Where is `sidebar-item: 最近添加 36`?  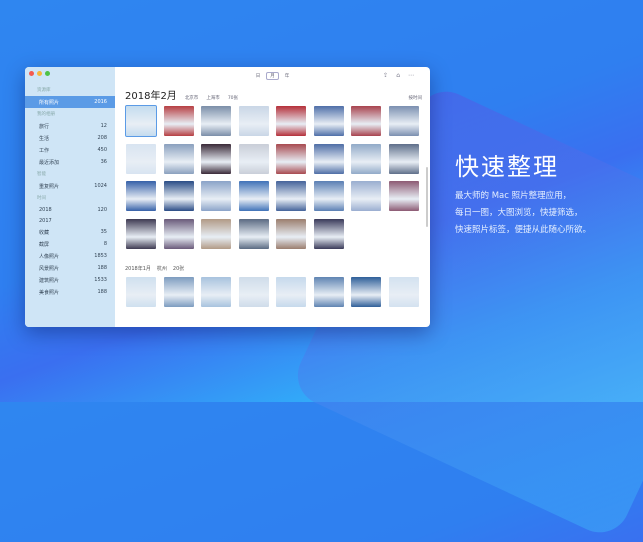 sidebar-item: 最近添加 36 is located at coordinates (70, 162).